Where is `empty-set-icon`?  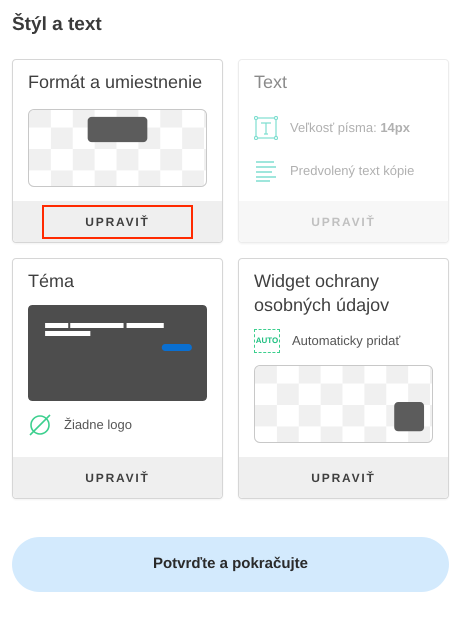 empty-set-icon is located at coordinates (40, 425).